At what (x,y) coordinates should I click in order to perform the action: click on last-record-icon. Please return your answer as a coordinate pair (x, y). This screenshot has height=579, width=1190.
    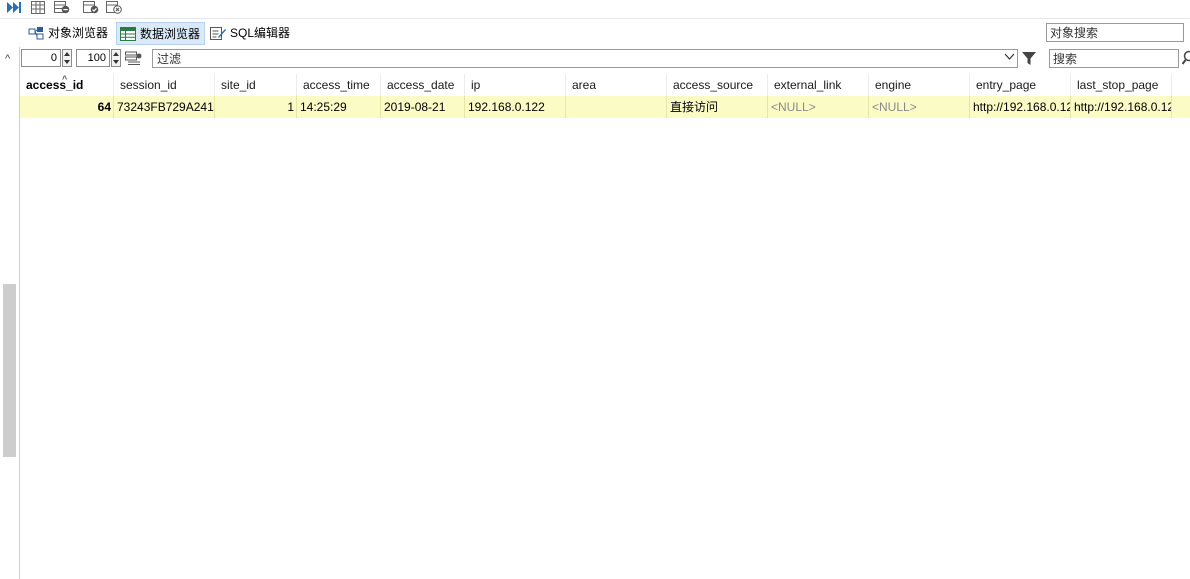
    Looking at the image, I should click on (13, 7).